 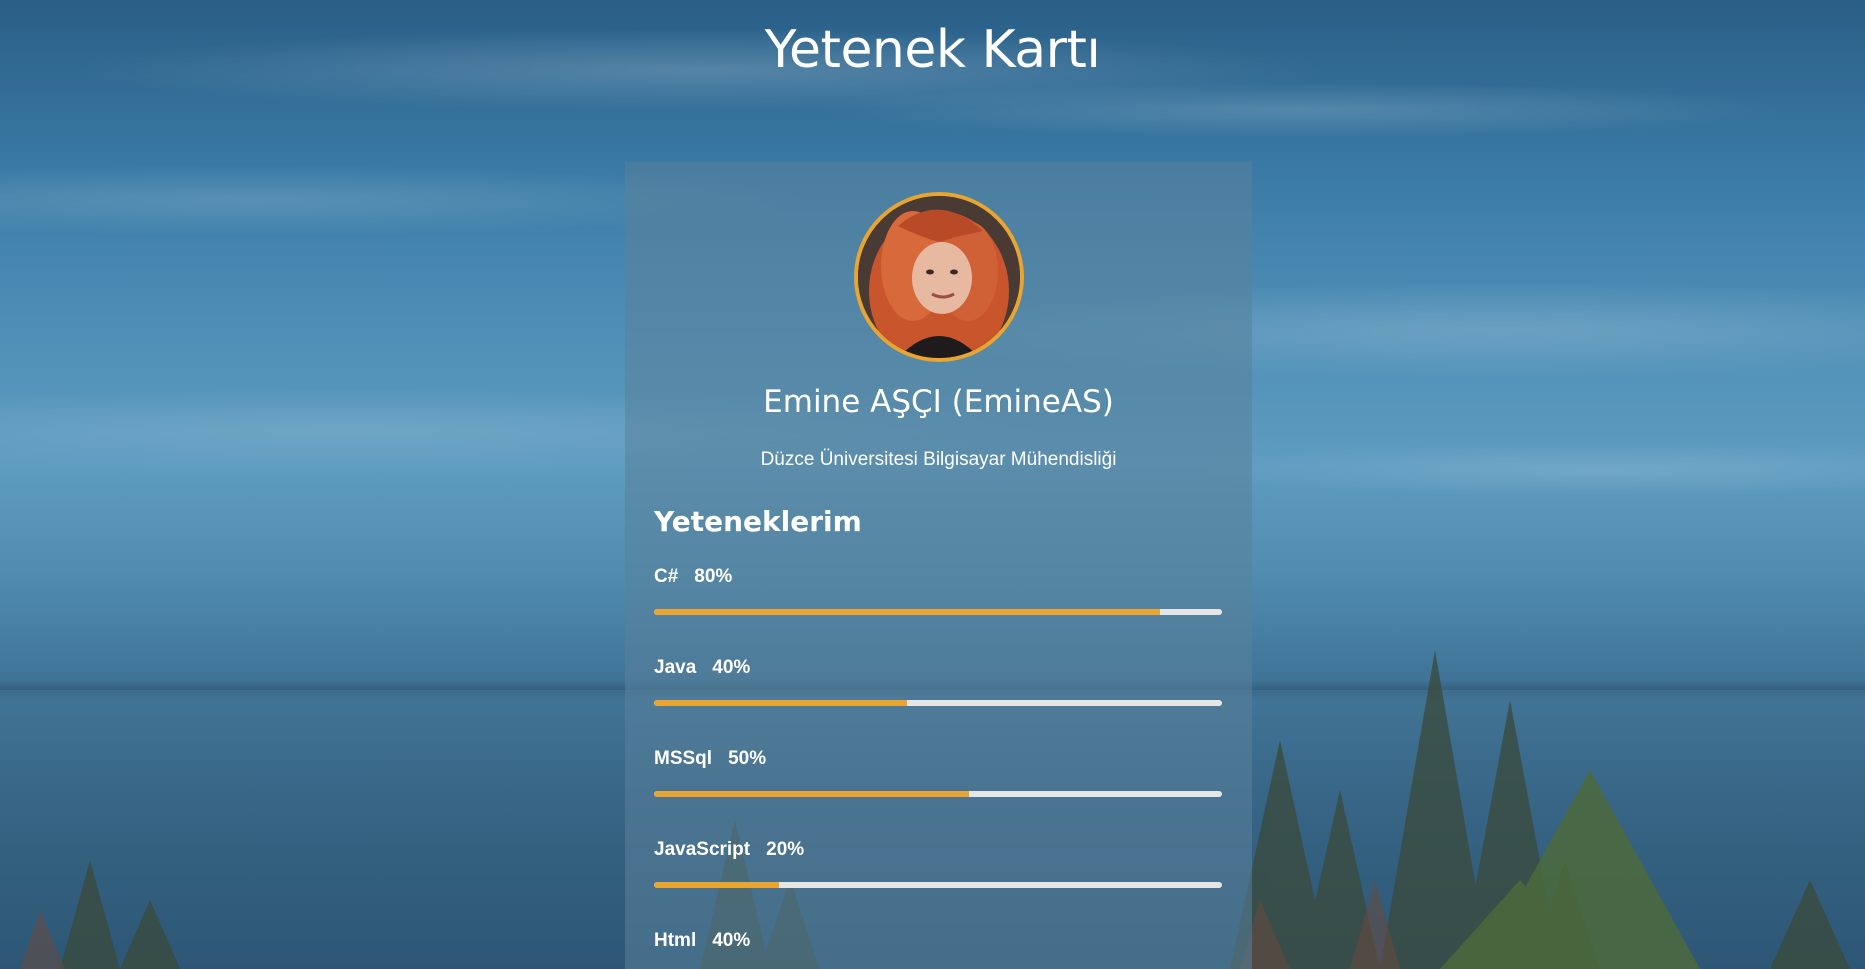 I want to click on profile-name: Emine AŞÇI (EmineAS), so click(x=938, y=402).